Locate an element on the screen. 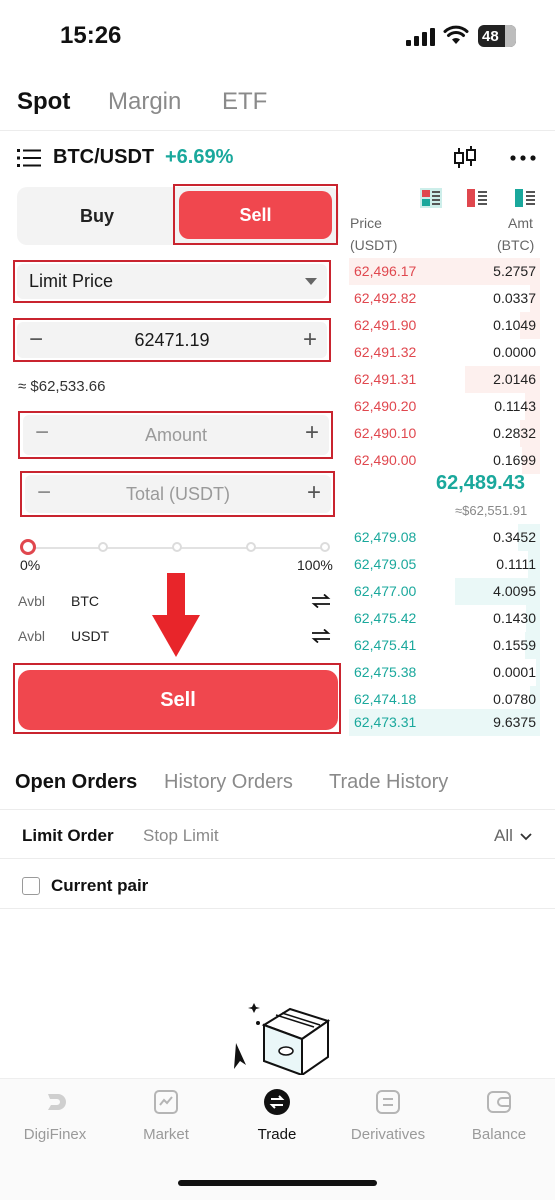  header-divider is located at coordinates (277, 130).